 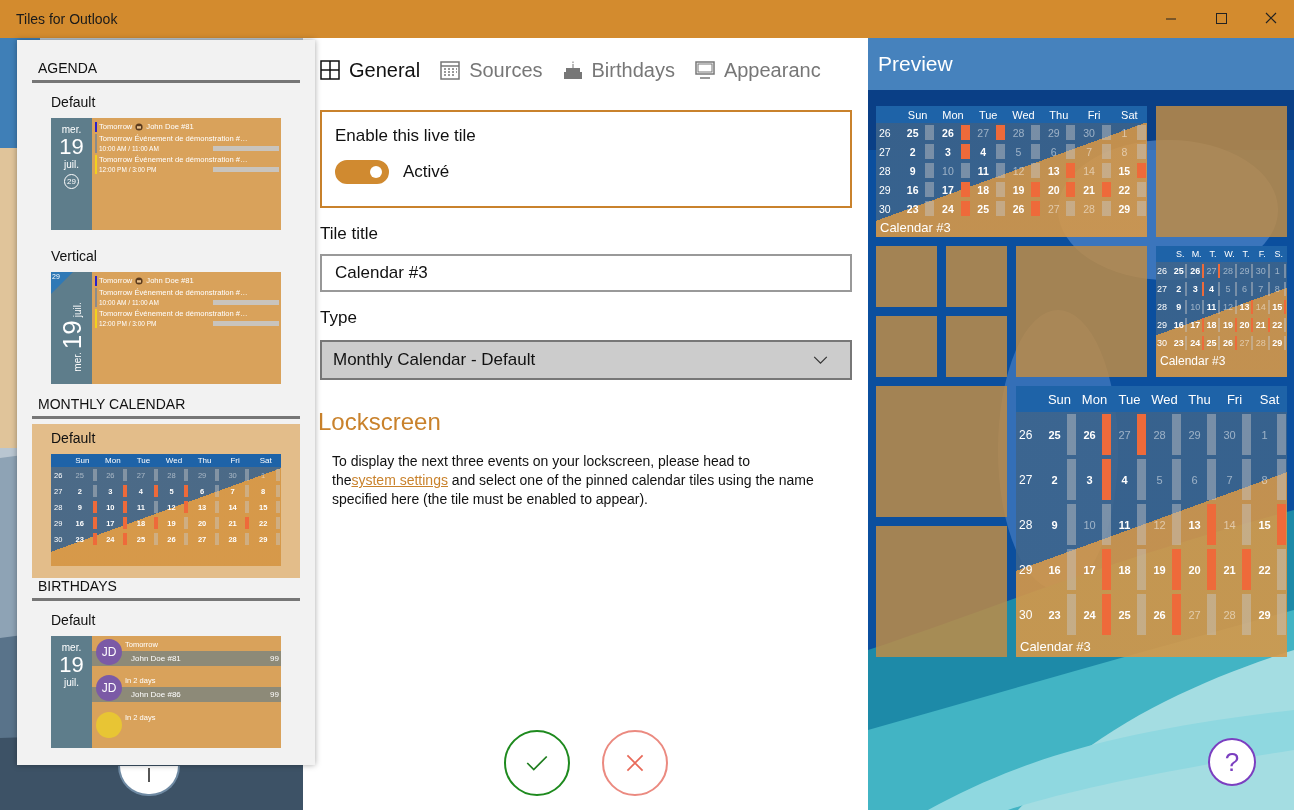 I want to click on week-number: 28, so click(x=1162, y=307).